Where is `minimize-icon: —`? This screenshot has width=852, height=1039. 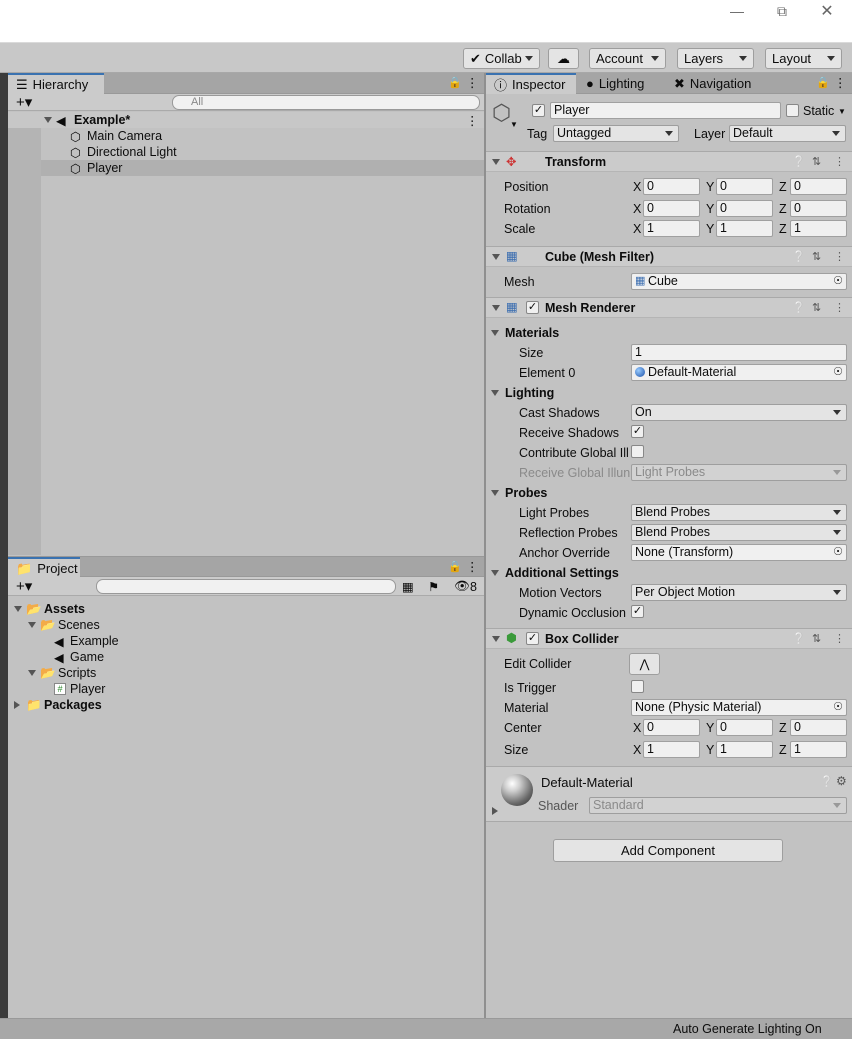
minimize-icon: — is located at coordinates (737, 11).